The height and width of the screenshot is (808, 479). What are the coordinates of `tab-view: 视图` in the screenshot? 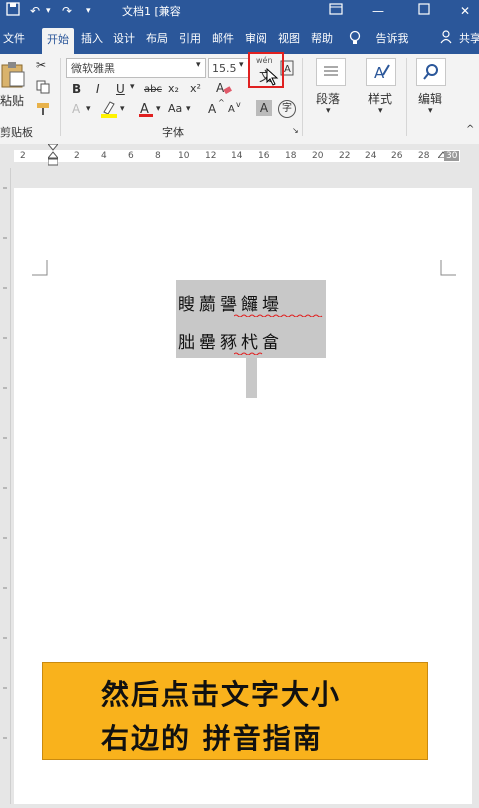 It's located at (289, 41).